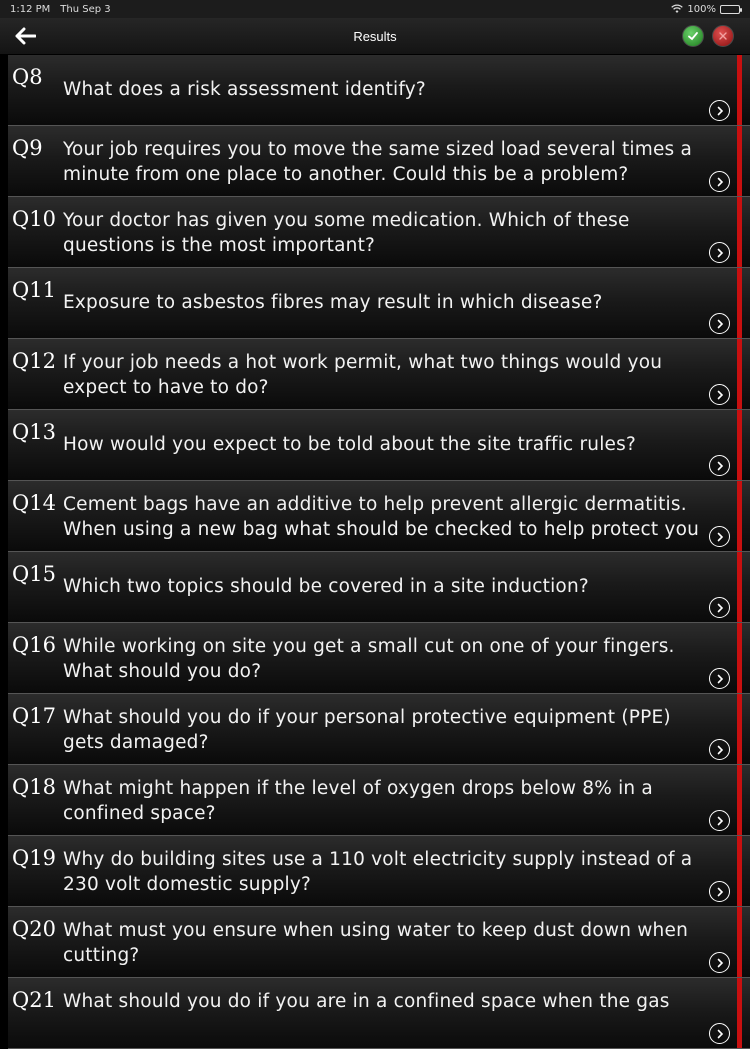 The image size is (750, 1049). What do you see at coordinates (34, 503) in the screenshot?
I see `question-number: Q14` at bounding box center [34, 503].